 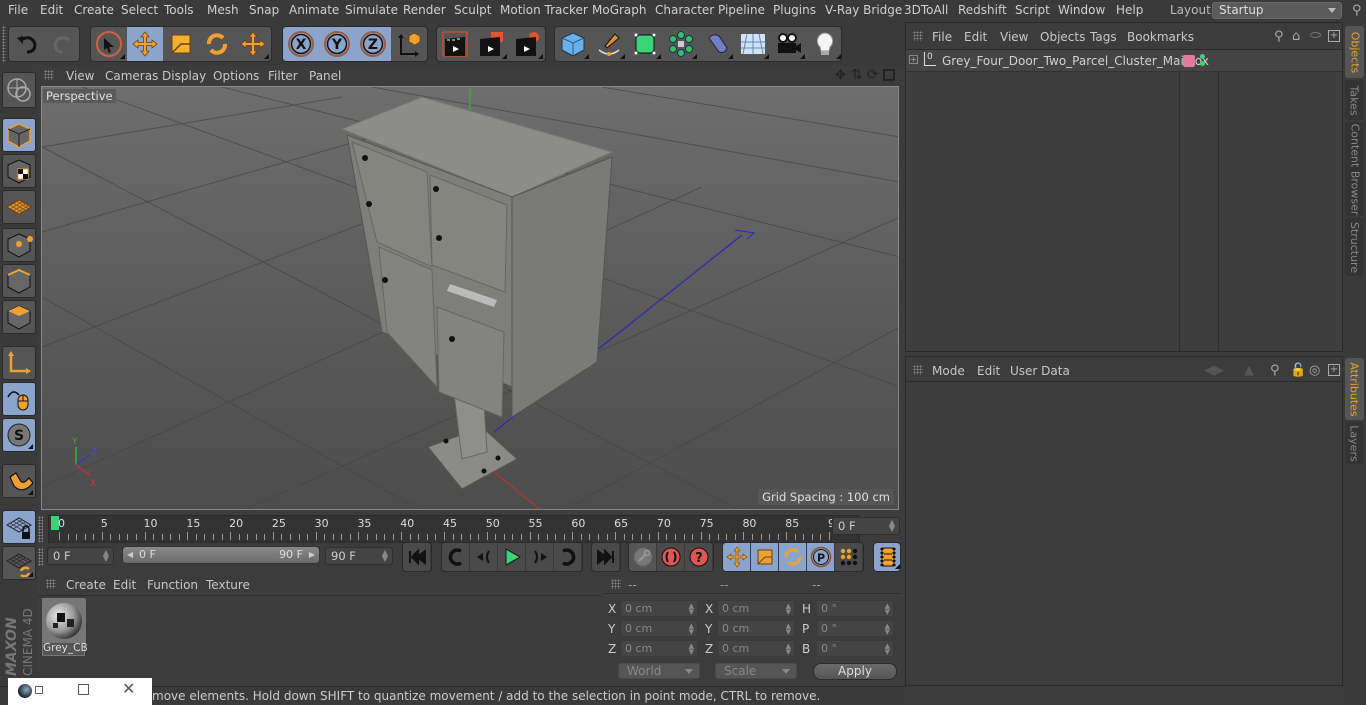 What do you see at coordinates (855, 608) in the screenshot?
I see `rot-h-field: 0 ° ▲ ▼` at bounding box center [855, 608].